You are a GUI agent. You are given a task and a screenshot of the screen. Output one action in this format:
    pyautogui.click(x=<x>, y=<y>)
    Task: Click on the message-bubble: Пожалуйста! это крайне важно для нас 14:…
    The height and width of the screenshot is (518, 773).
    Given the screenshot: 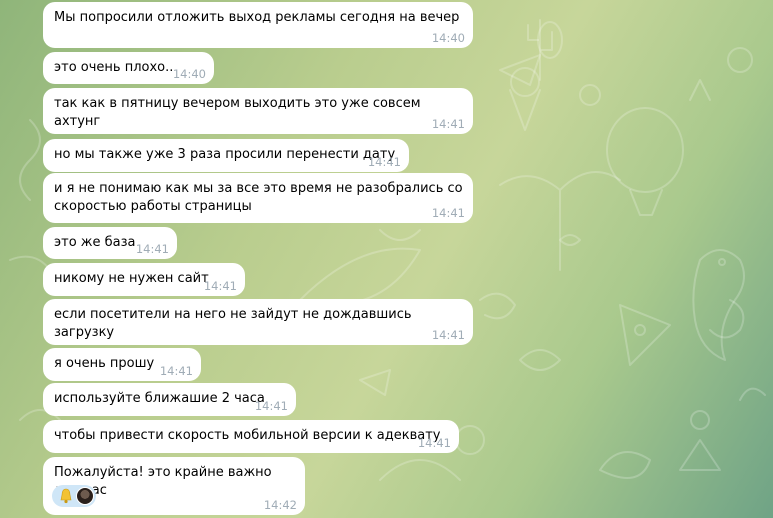 What is the action you would take?
    pyautogui.click(x=174, y=486)
    